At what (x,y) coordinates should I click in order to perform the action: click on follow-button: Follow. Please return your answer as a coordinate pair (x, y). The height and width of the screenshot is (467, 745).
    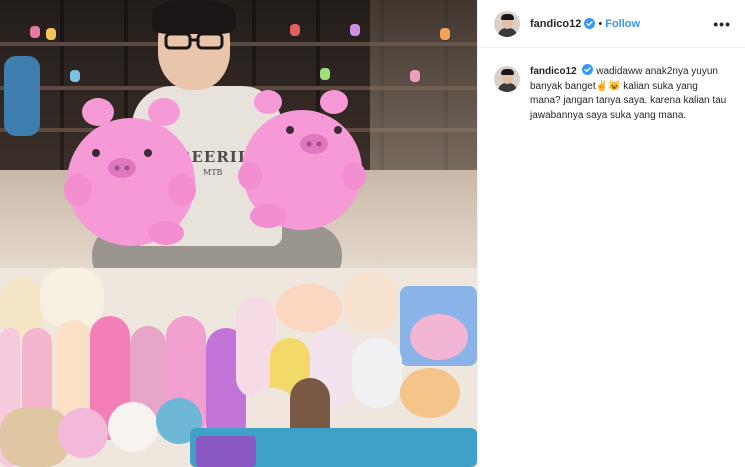
    Looking at the image, I should click on (622, 24).